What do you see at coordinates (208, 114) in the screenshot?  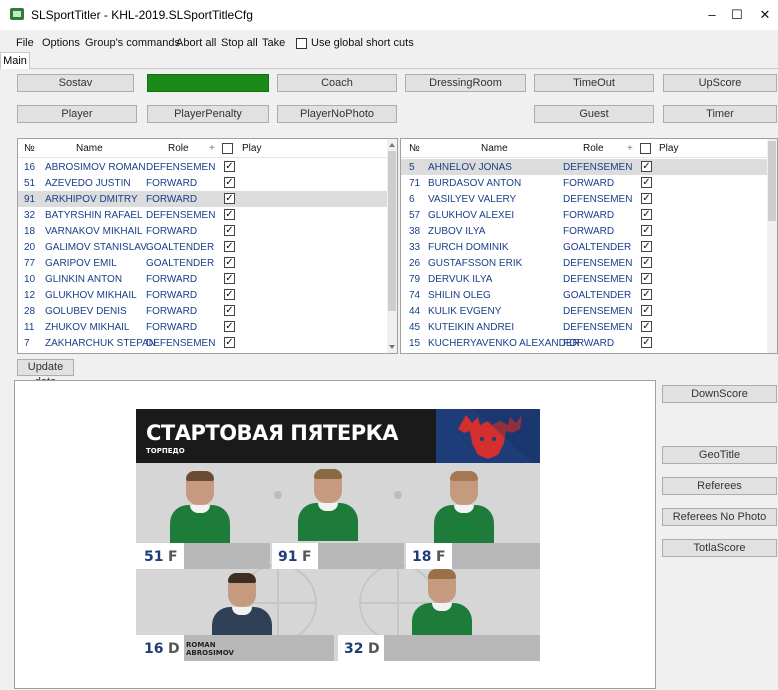 I see `playerpenalty-button: PlayerPenalty` at bounding box center [208, 114].